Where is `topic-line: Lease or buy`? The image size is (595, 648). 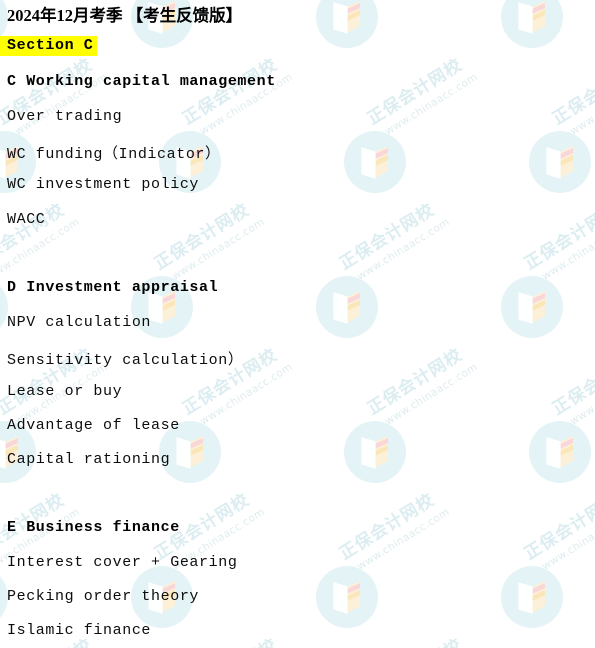 topic-line: Lease or buy is located at coordinates (65, 391).